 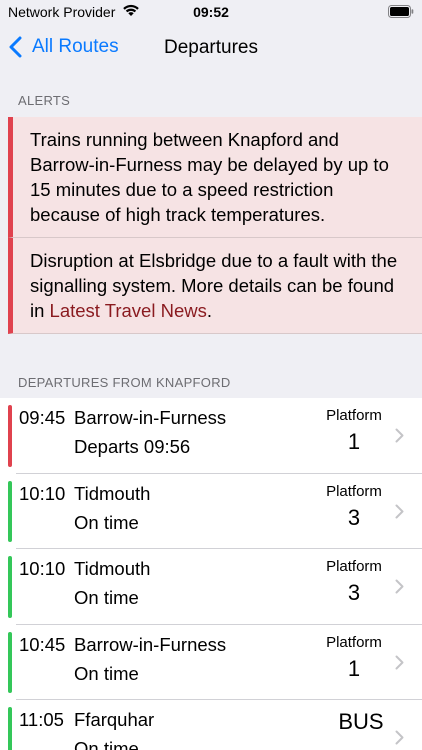 I want to click on departure-time: 09:45, so click(x=42, y=417).